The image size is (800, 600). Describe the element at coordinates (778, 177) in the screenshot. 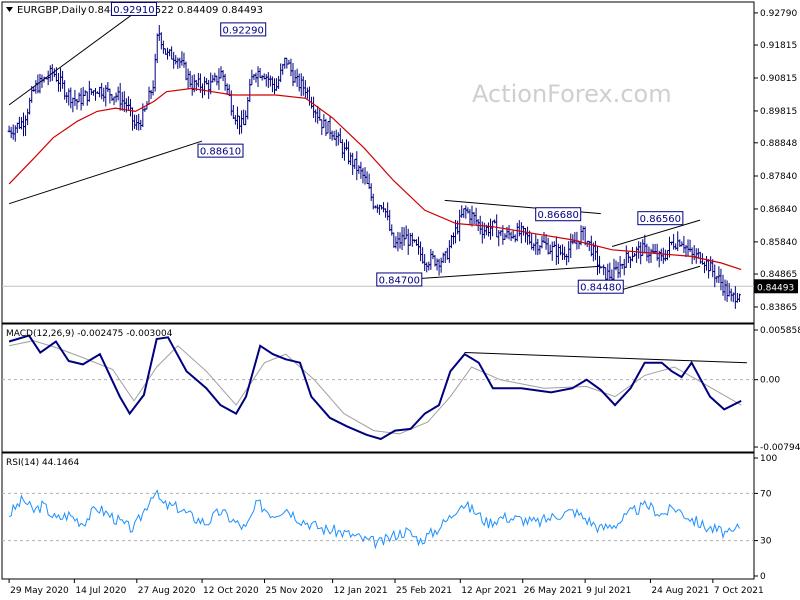

I see `price-axis-label: 0.87840` at that location.